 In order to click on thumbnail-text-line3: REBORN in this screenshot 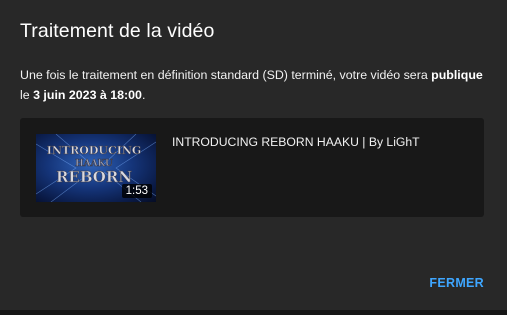, I will do `click(94, 177)`.